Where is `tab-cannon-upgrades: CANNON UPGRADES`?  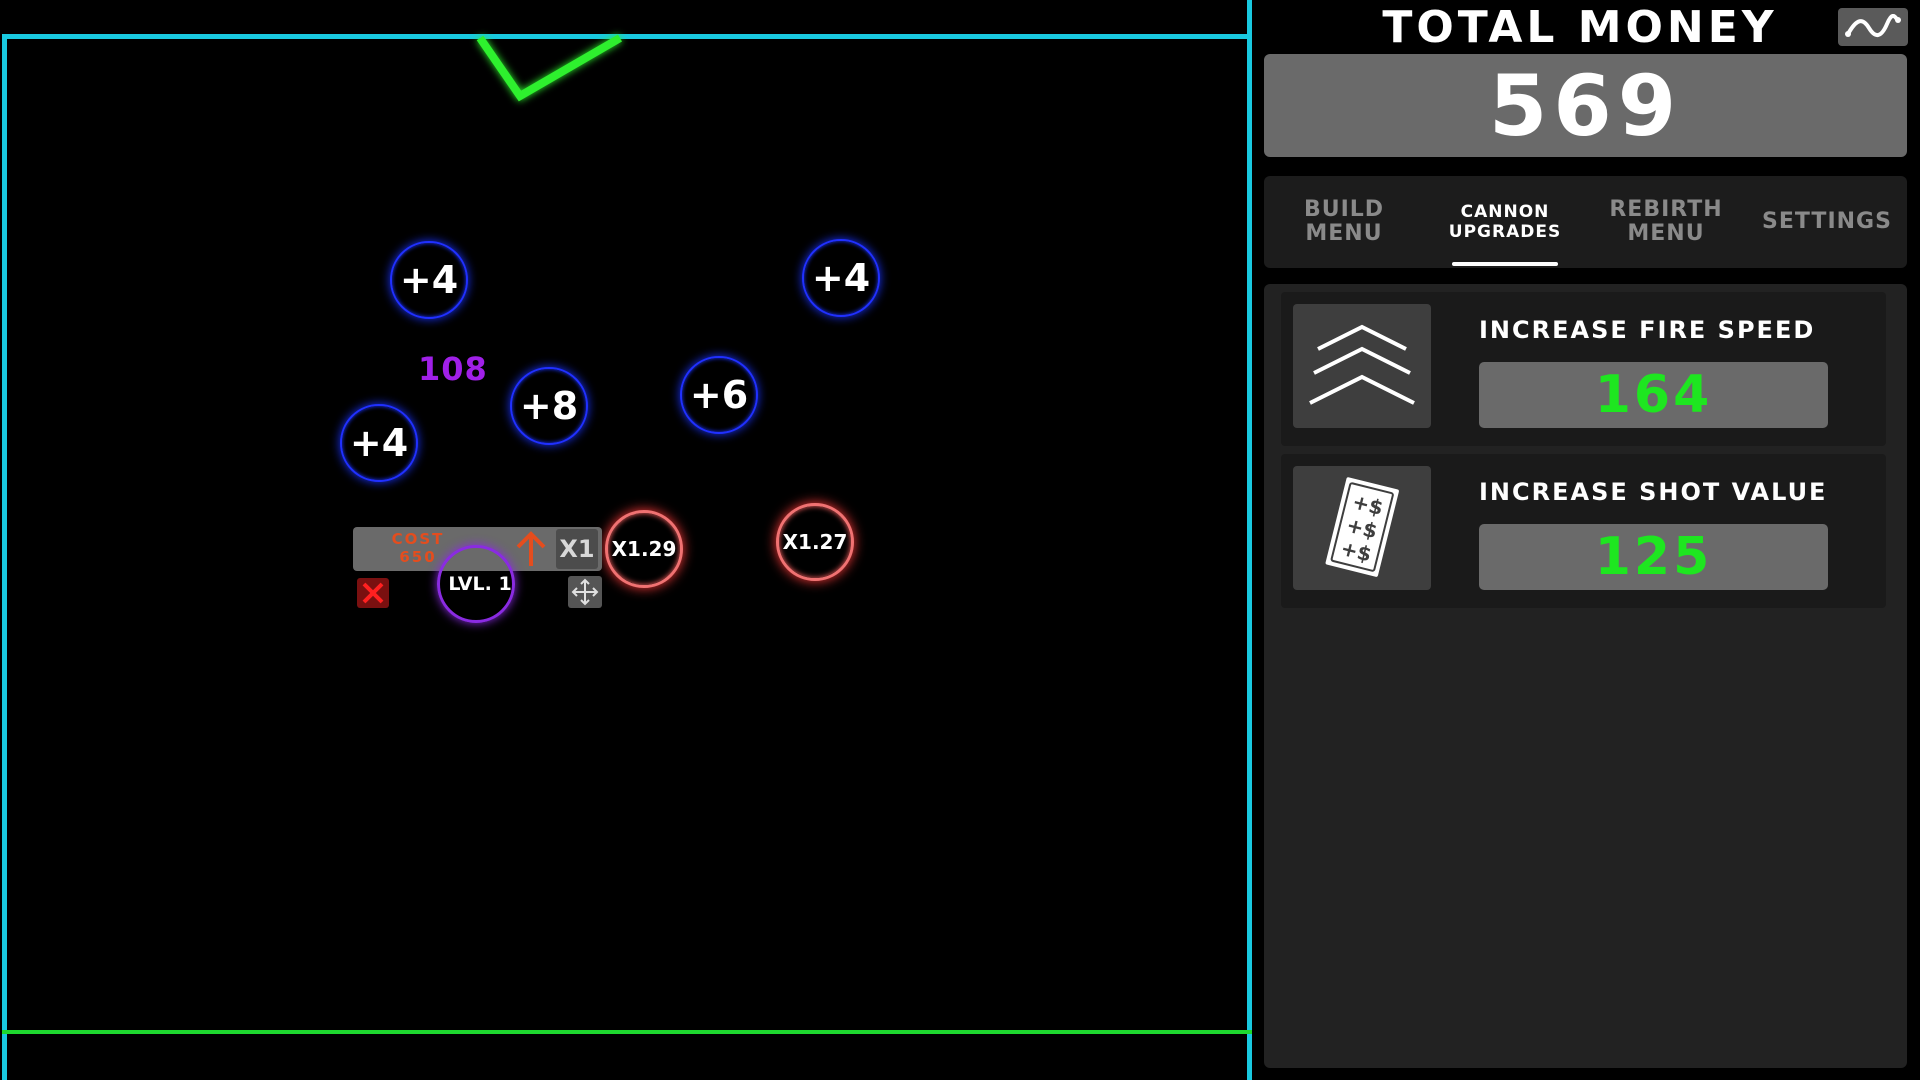
tab-cannon-upgrades: CANNON UPGRADES is located at coordinates (1505, 222).